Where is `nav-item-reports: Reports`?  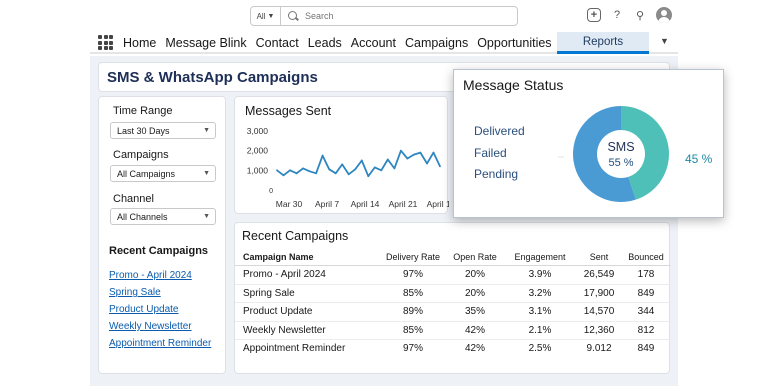 nav-item-reports: Reports is located at coordinates (603, 43).